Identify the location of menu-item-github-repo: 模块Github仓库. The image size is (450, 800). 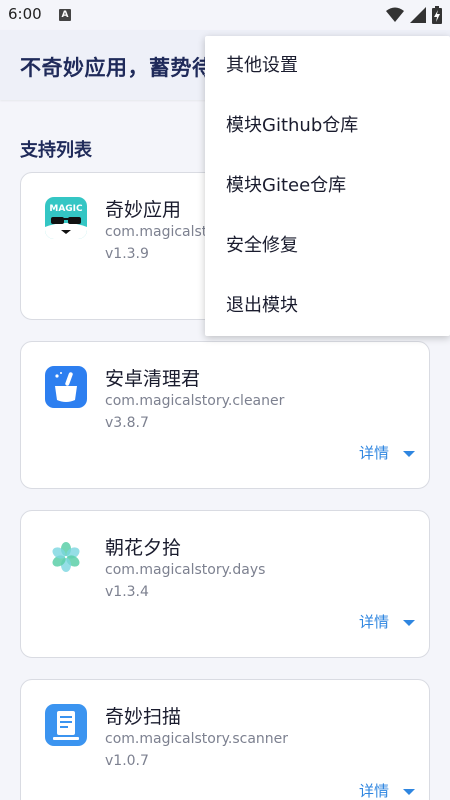
(327, 126).